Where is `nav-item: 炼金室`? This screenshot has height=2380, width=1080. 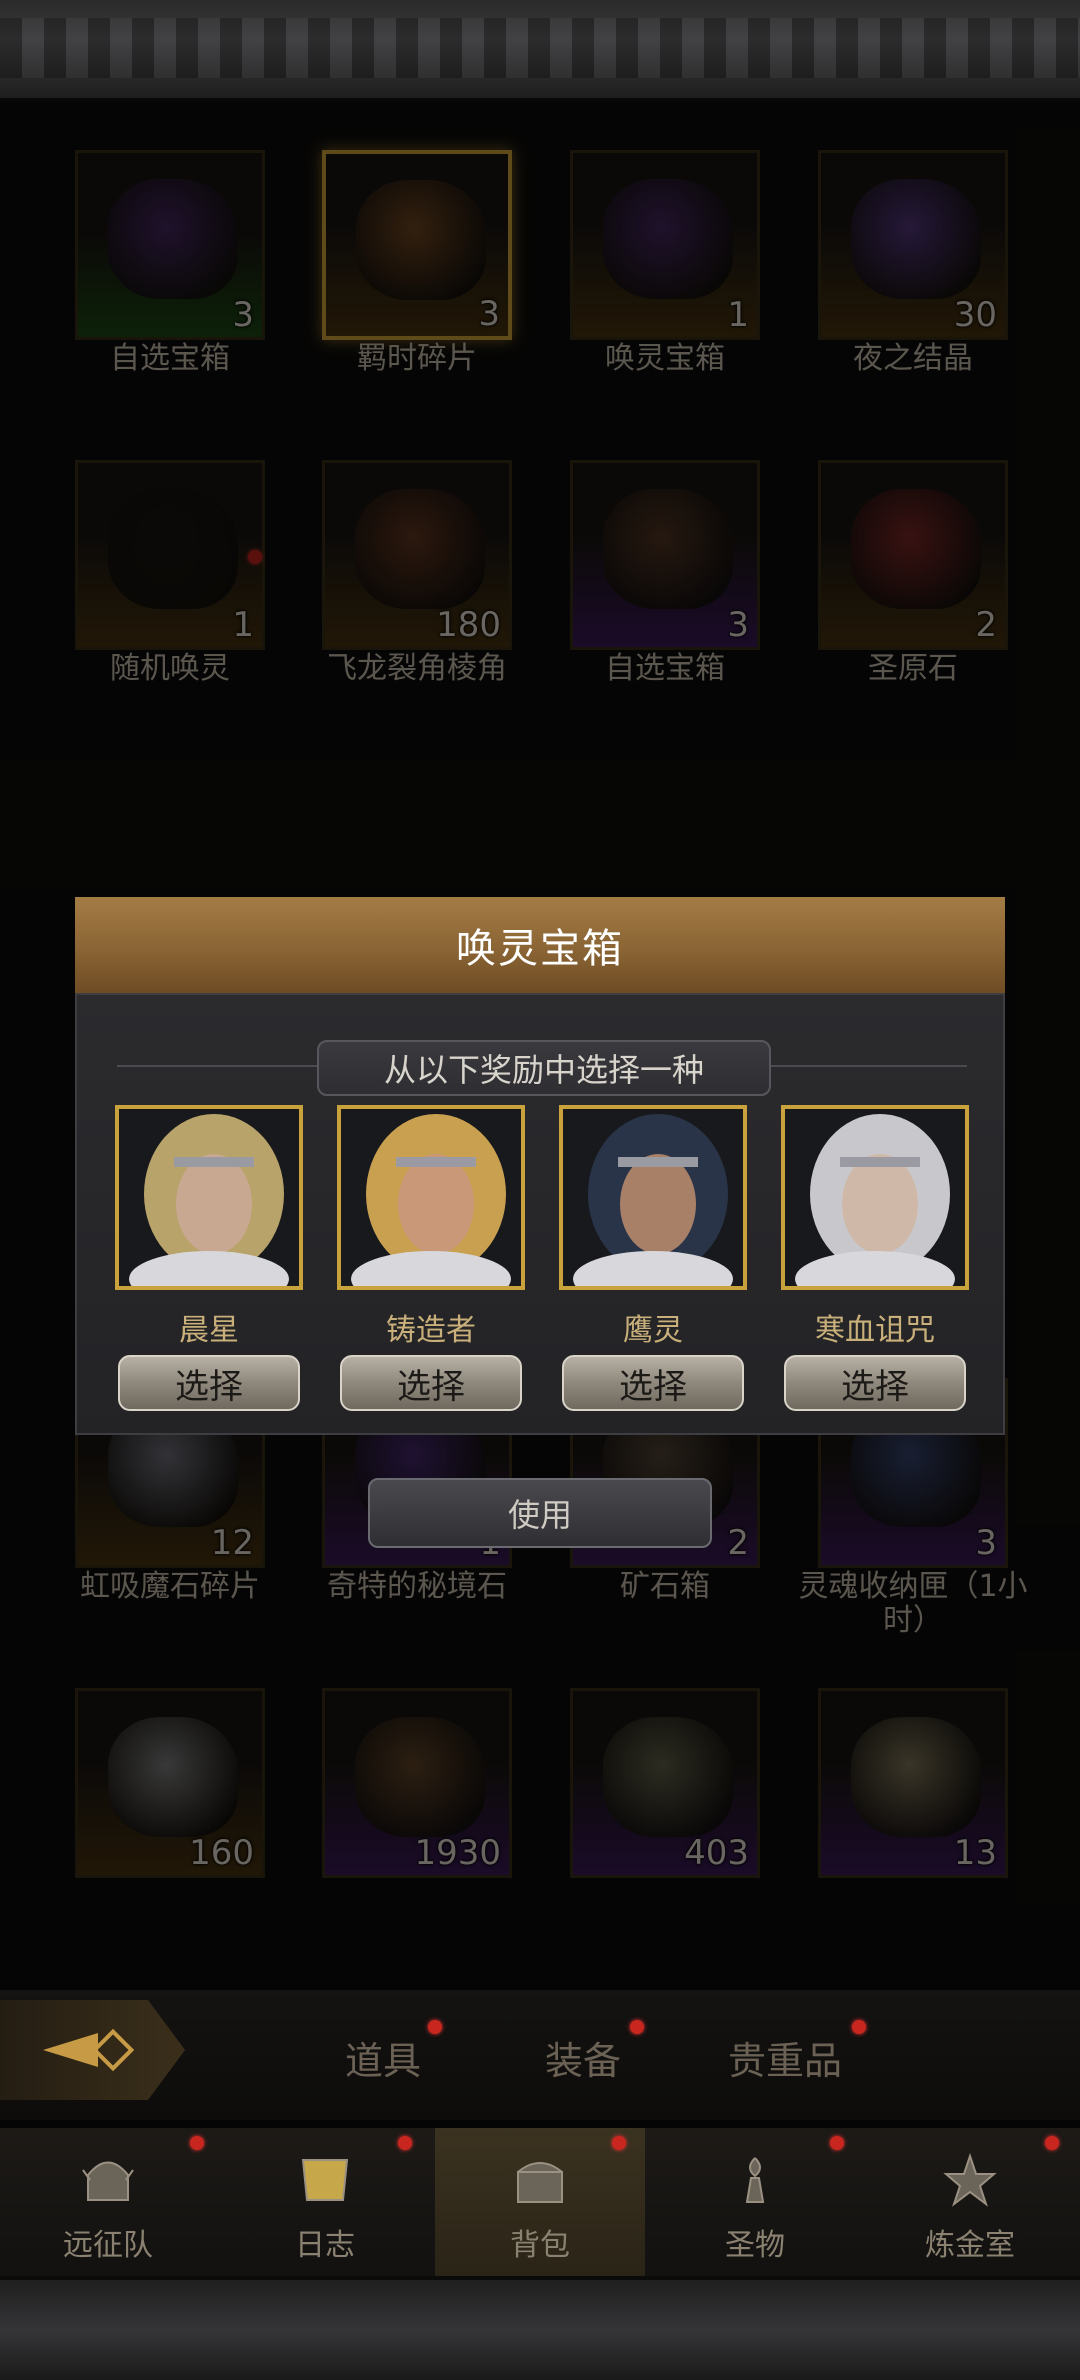 nav-item: 炼金室 is located at coordinates (970, 2202).